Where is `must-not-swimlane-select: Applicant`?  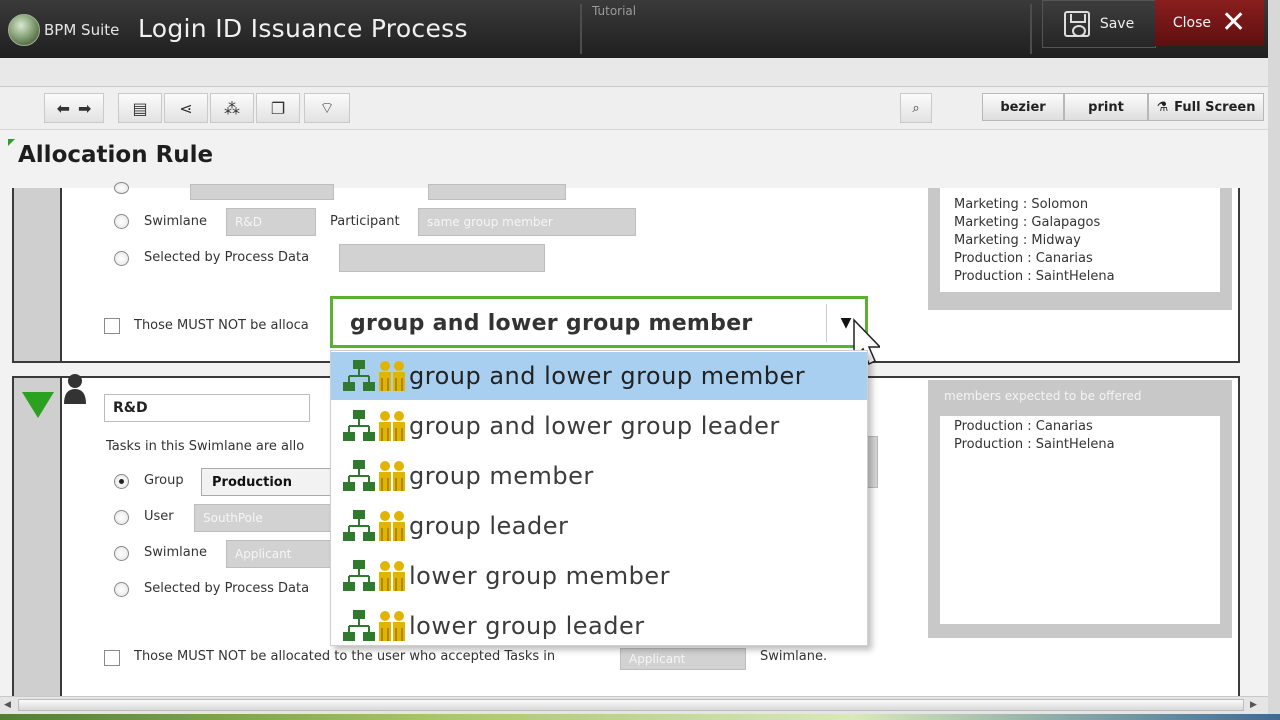 must-not-swimlane-select: Applicant is located at coordinates (683, 659).